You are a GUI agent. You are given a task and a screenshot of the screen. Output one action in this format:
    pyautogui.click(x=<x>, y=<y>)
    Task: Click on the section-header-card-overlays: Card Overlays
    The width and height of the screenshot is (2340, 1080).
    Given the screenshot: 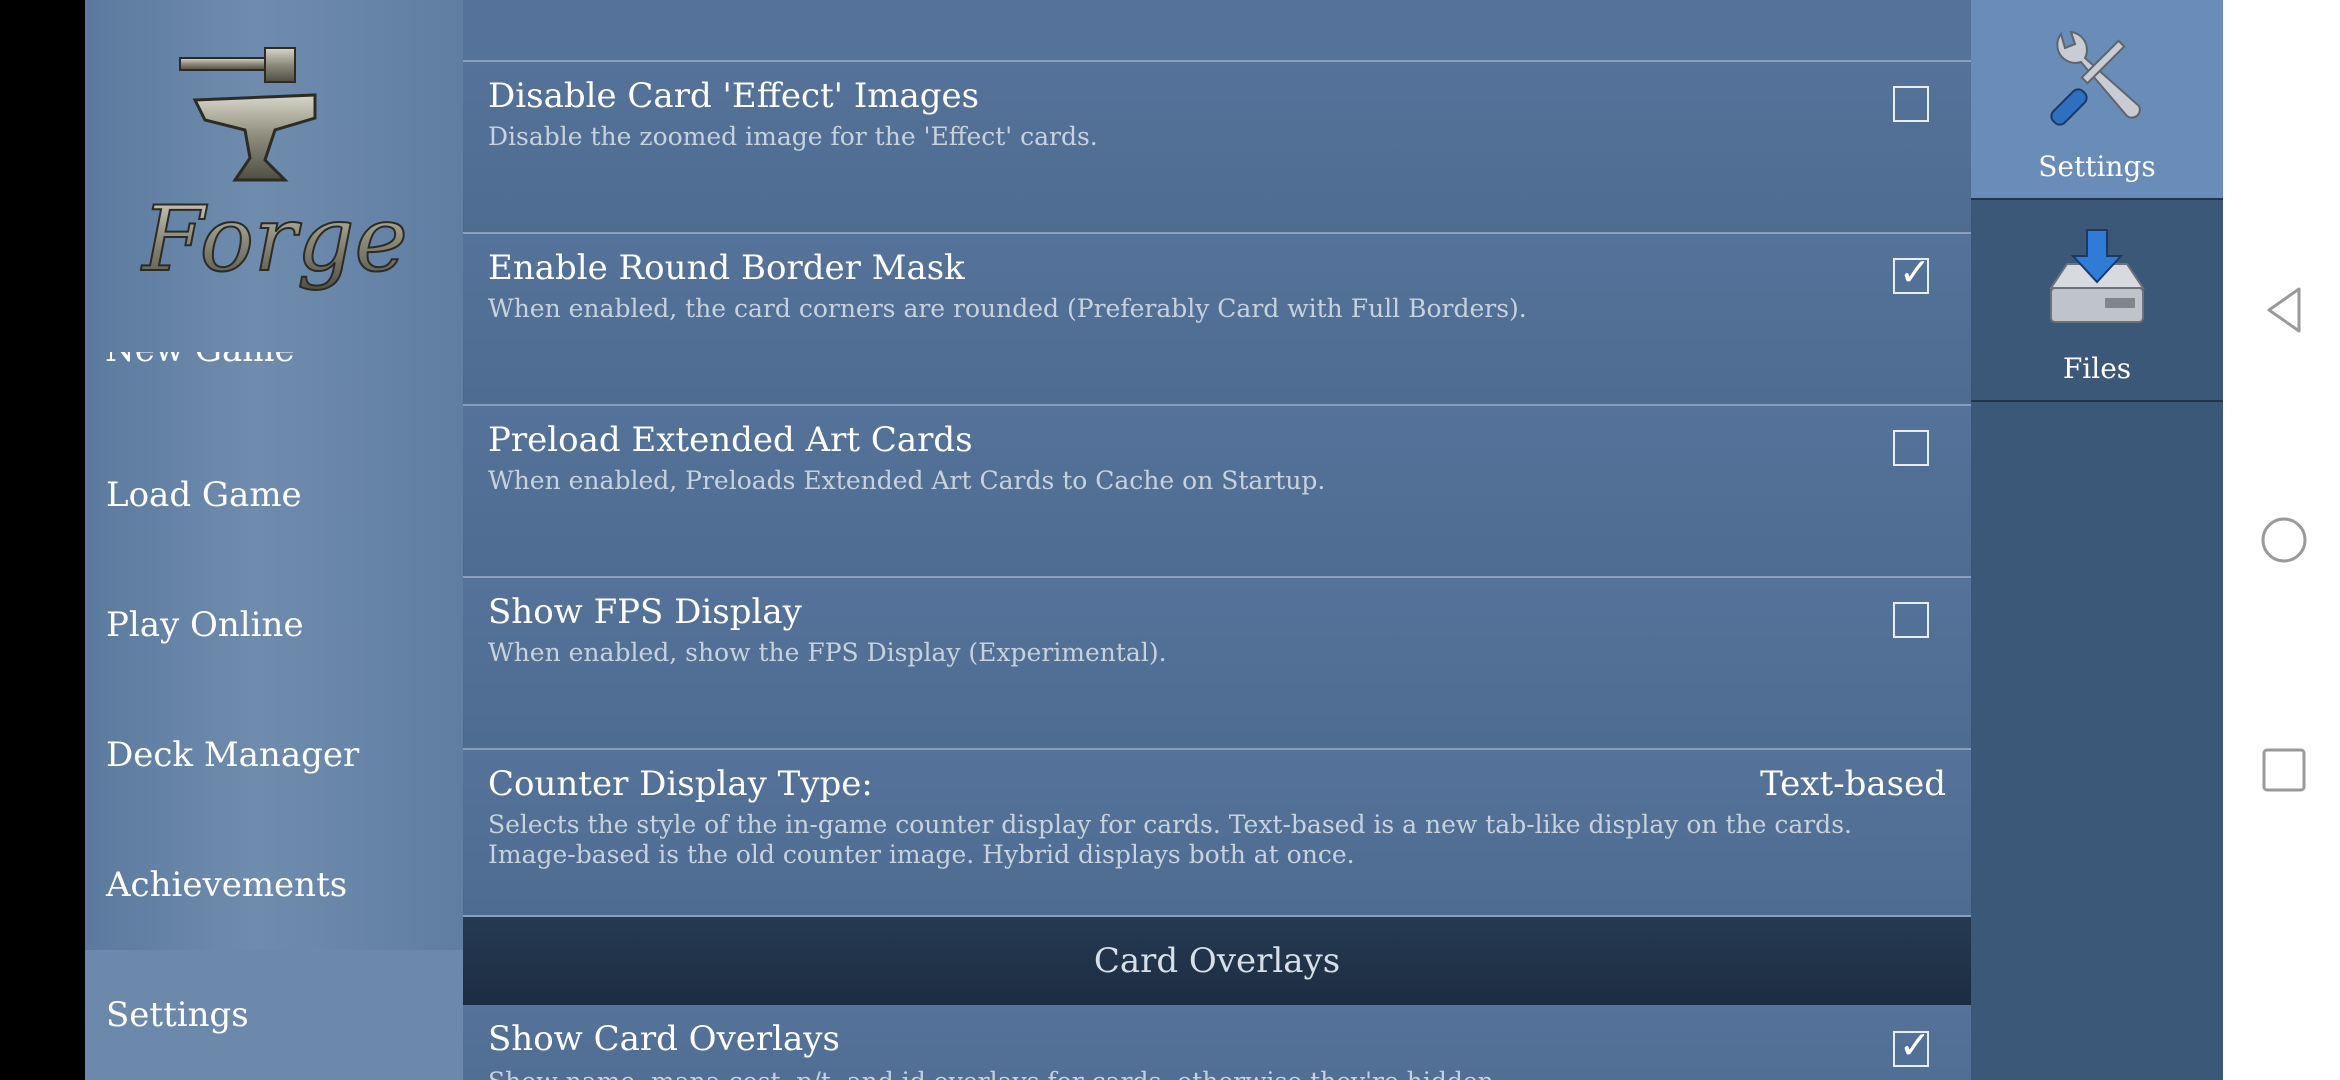 What is the action you would take?
    pyautogui.click(x=1217, y=961)
    